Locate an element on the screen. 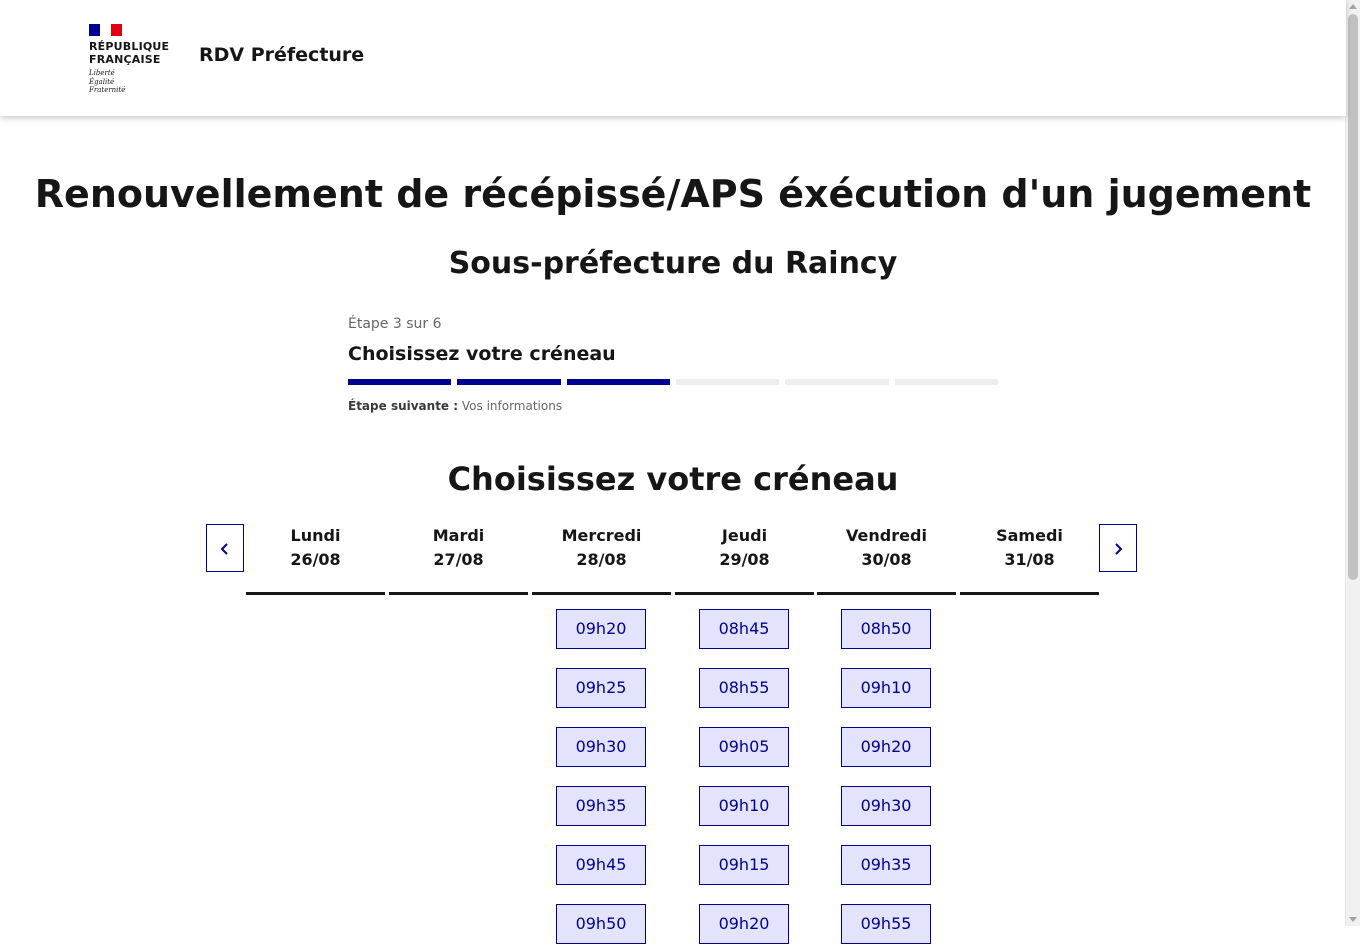 This screenshot has height=944, width=1360. step-count: Étape 3 sur 6 is located at coordinates (395, 324).